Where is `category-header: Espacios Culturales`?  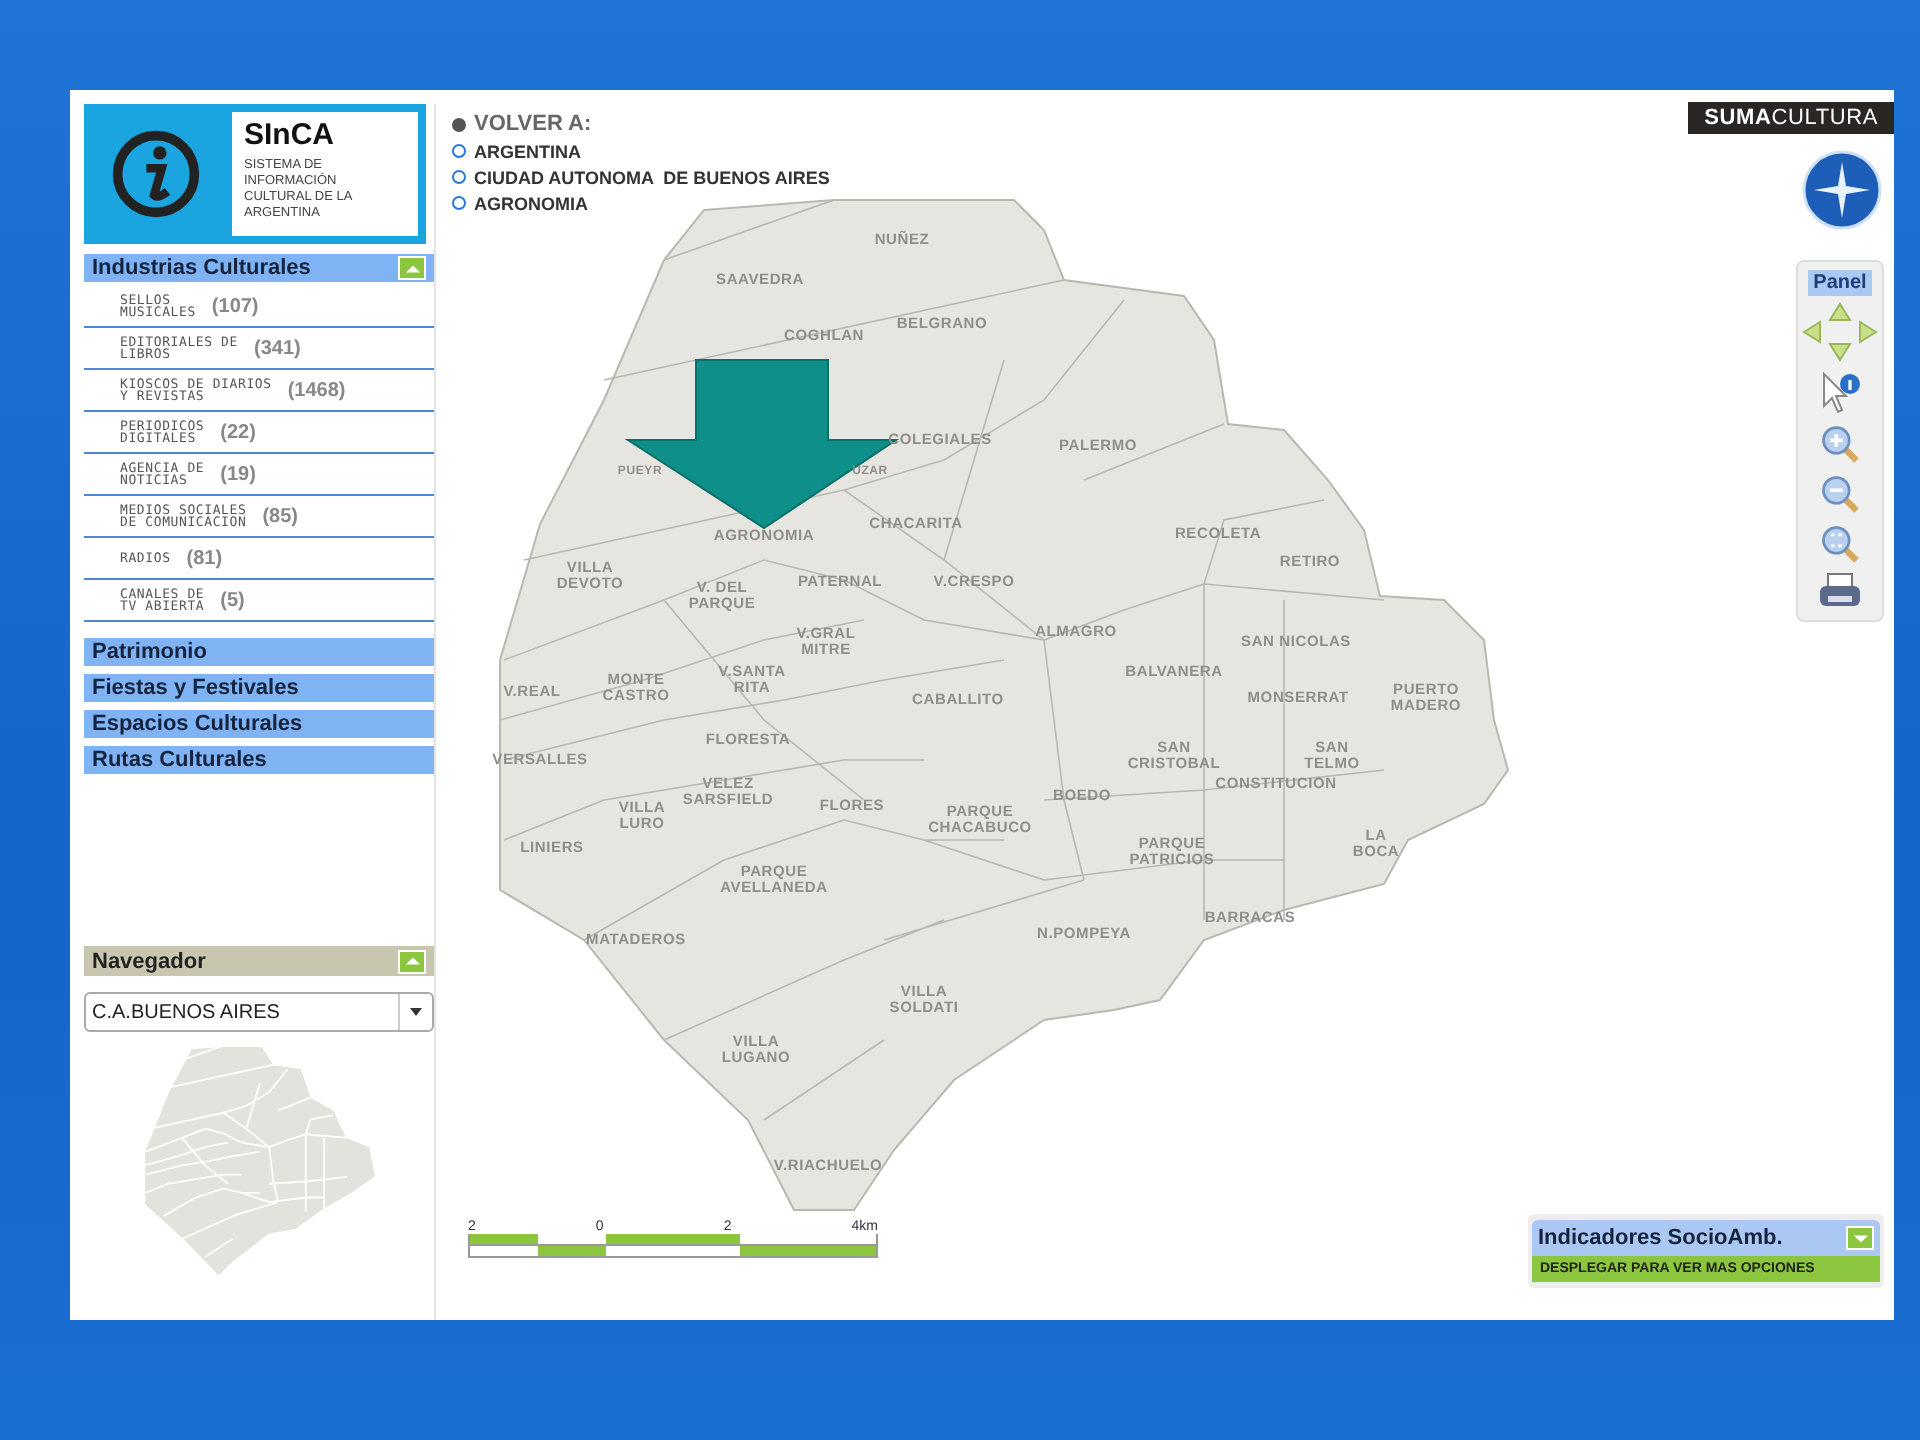
category-header: Espacios Culturales is located at coordinates (259, 724).